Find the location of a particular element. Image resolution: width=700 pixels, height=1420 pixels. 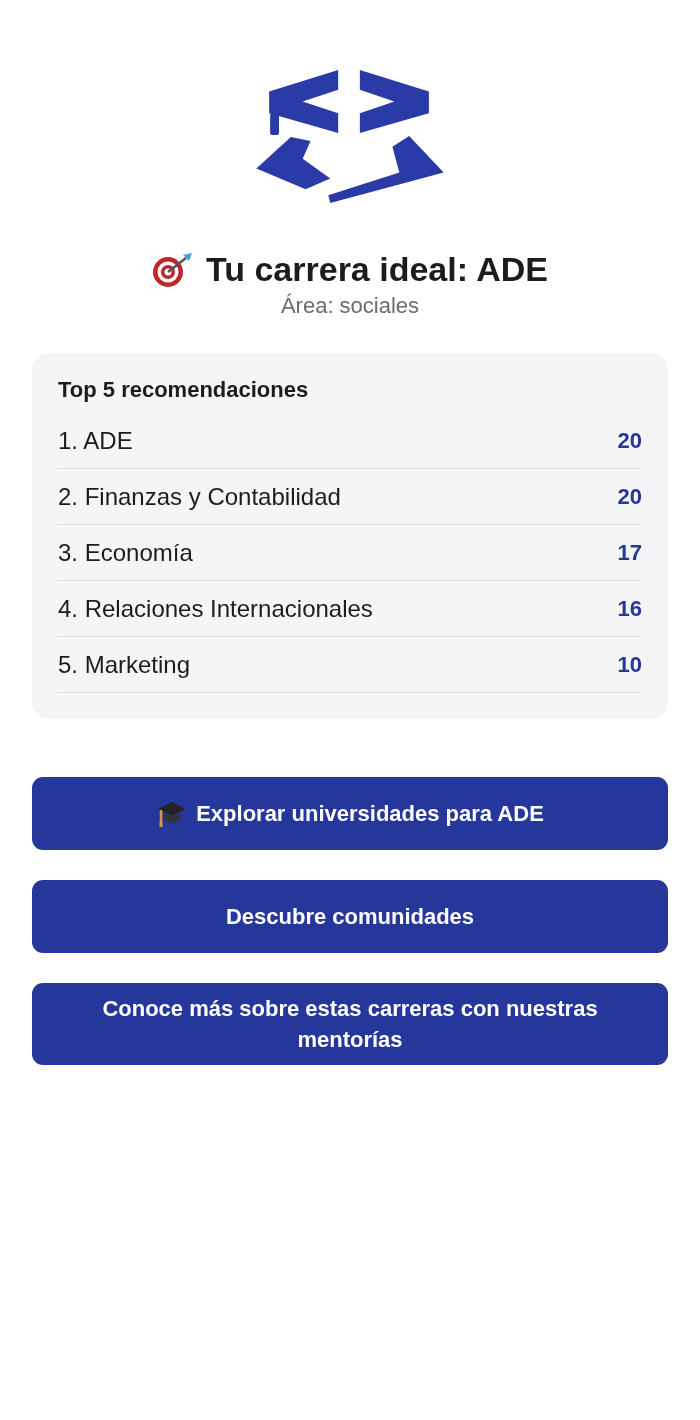

career-name: 4. Relaciones Internacionales is located at coordinates (215, 608).